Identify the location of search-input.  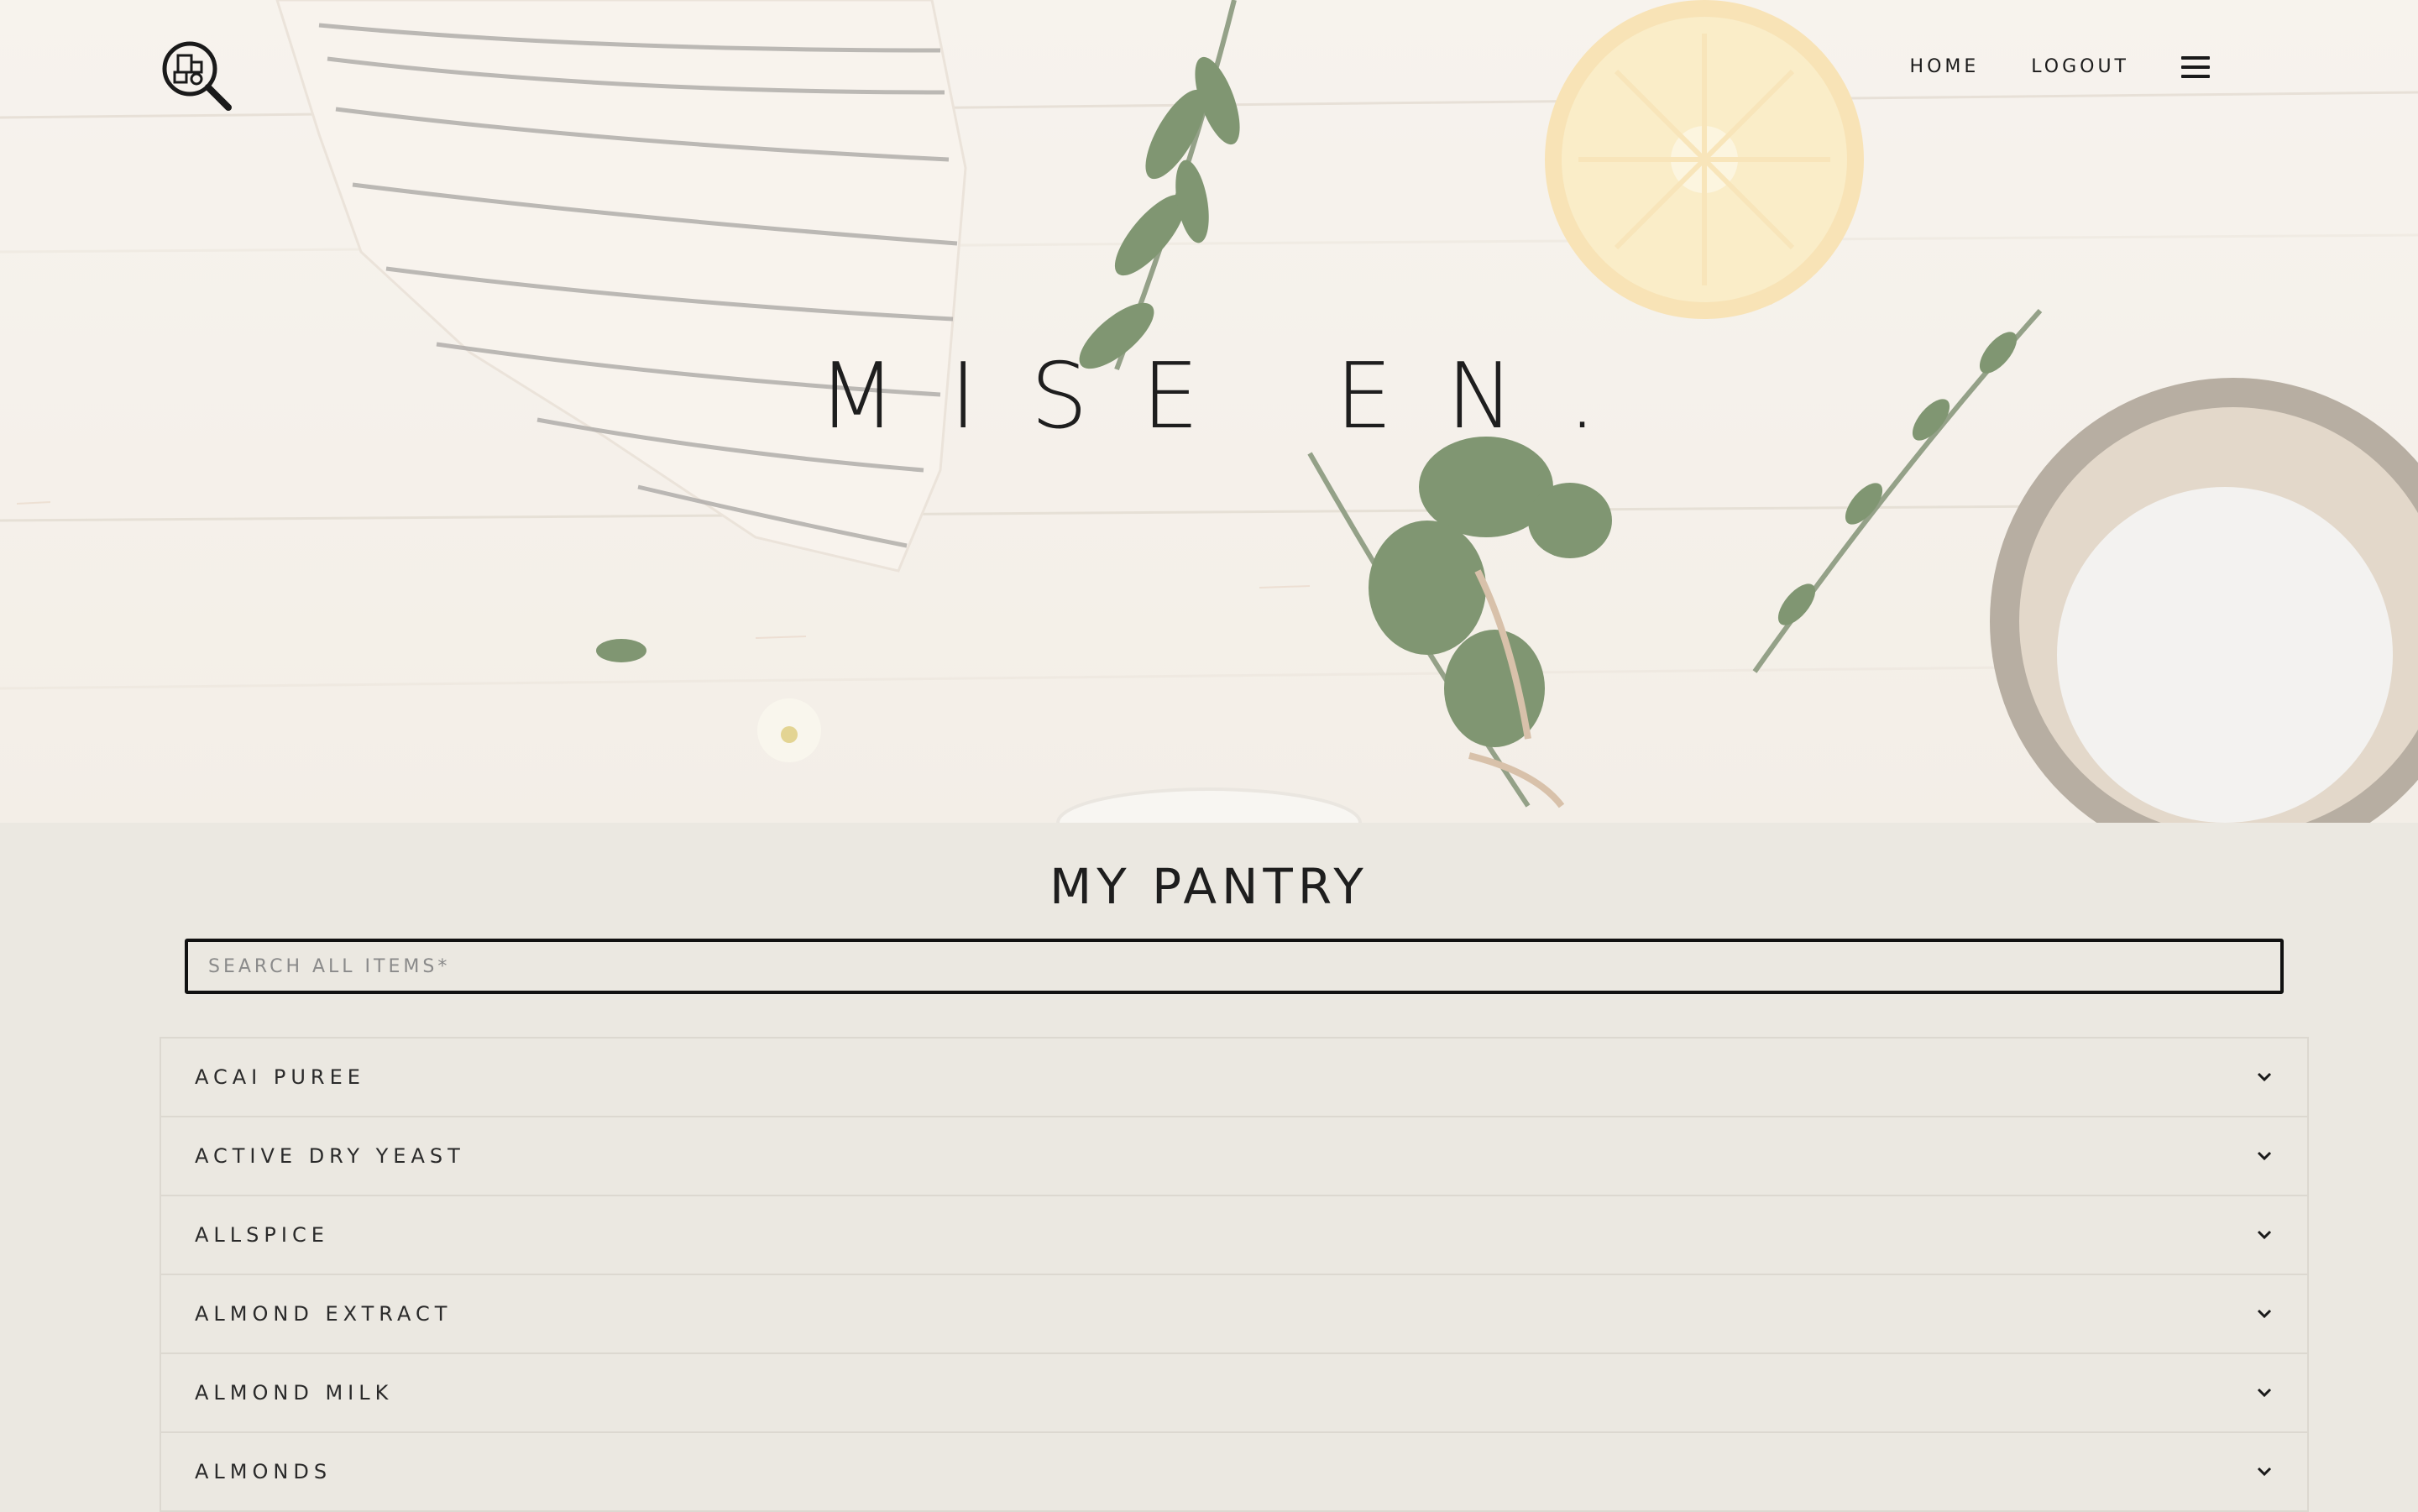
(1234, 966).